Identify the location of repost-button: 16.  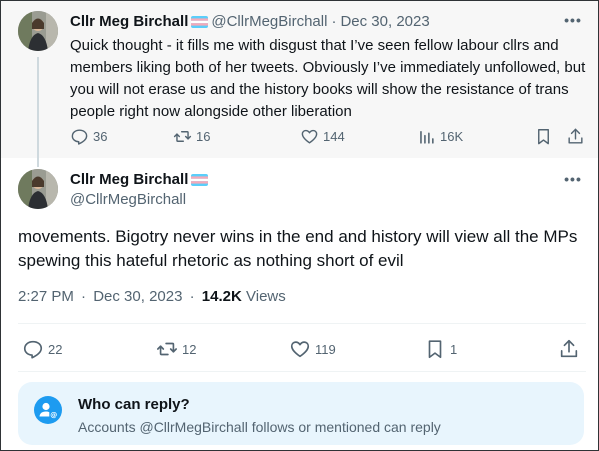
(191, 136).